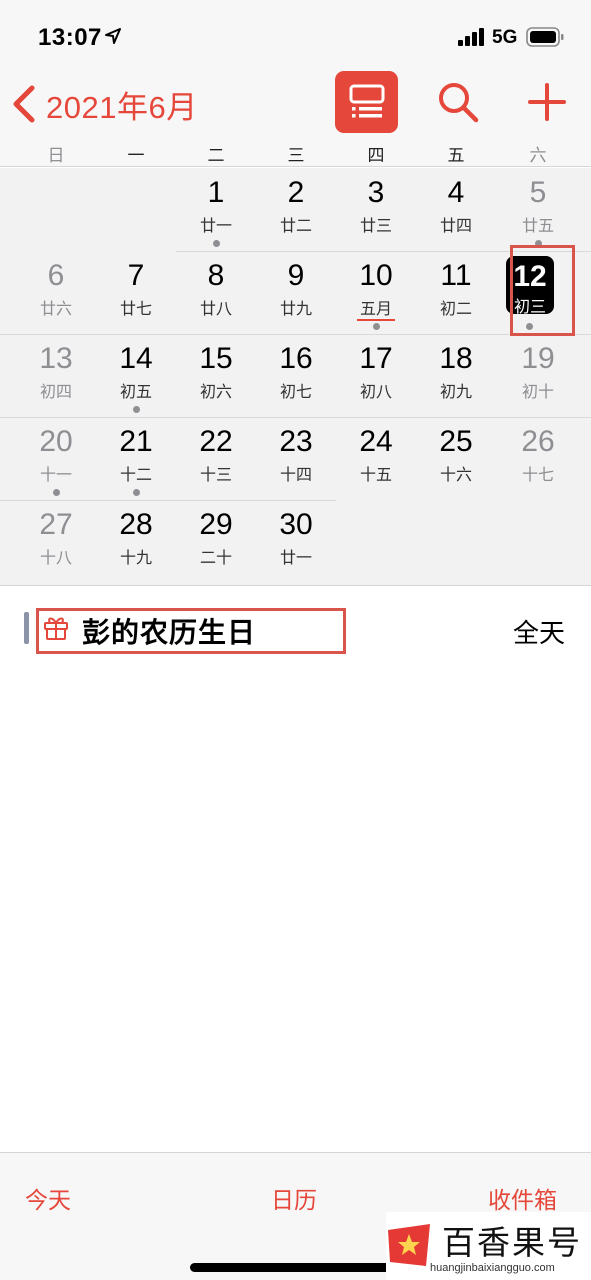 This screenshot has width=591, height=1280. Describe the element at coordinates (538, 192) in the screenshot. I see `day-number: 5` at that location.